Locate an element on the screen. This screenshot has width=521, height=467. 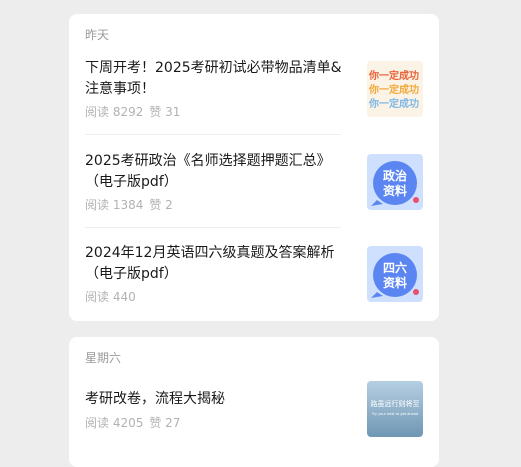
svg-text: 四六 is located at coordinates (395, 267).